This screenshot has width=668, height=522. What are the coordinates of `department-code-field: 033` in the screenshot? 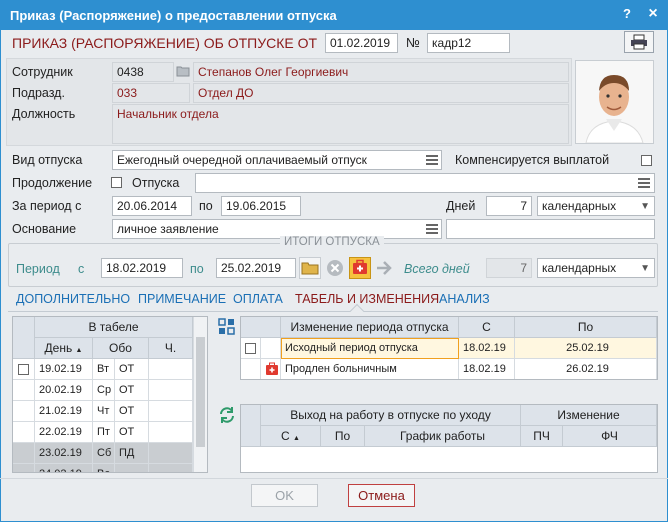 It's located at (151, 93).